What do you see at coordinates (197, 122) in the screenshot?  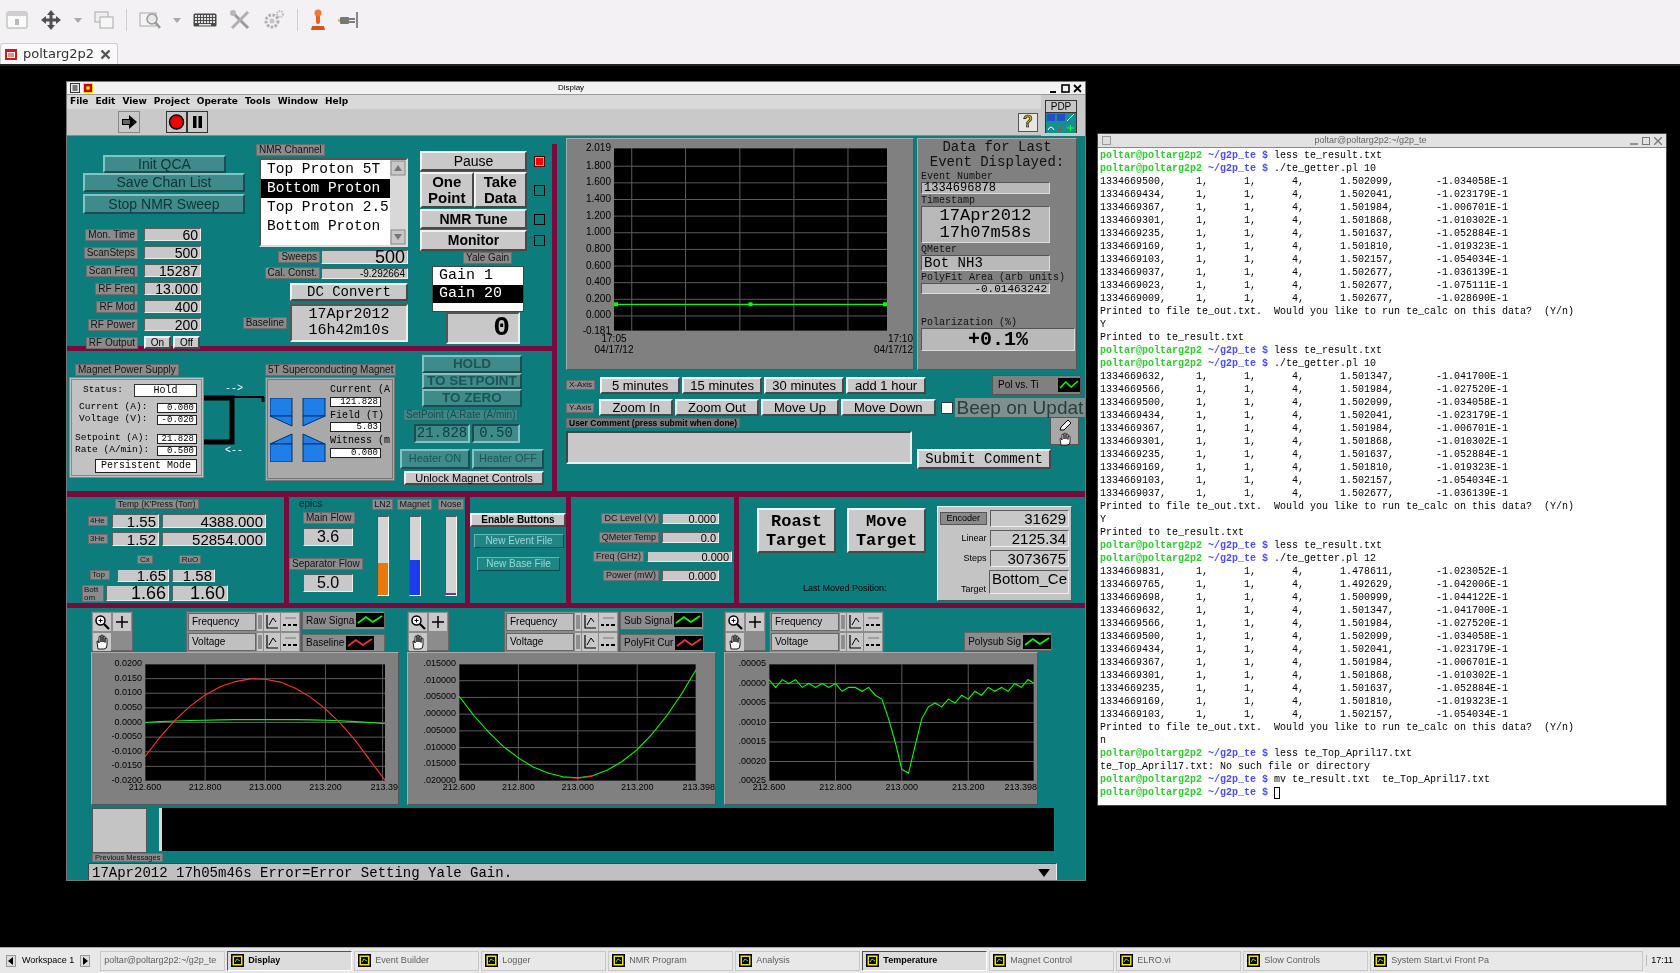 I see `pause-icon` at bounding box center [197, 122].